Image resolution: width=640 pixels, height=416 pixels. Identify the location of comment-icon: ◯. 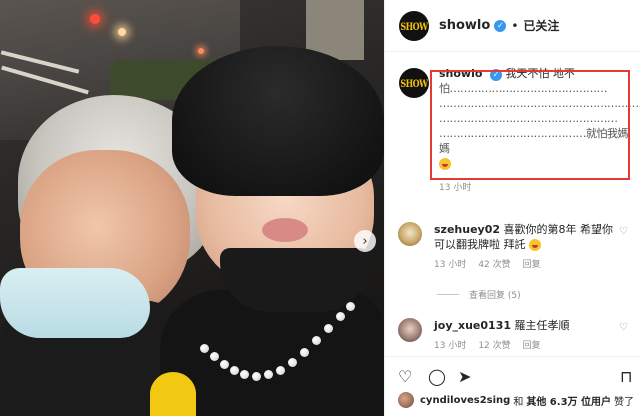
(437, 376).